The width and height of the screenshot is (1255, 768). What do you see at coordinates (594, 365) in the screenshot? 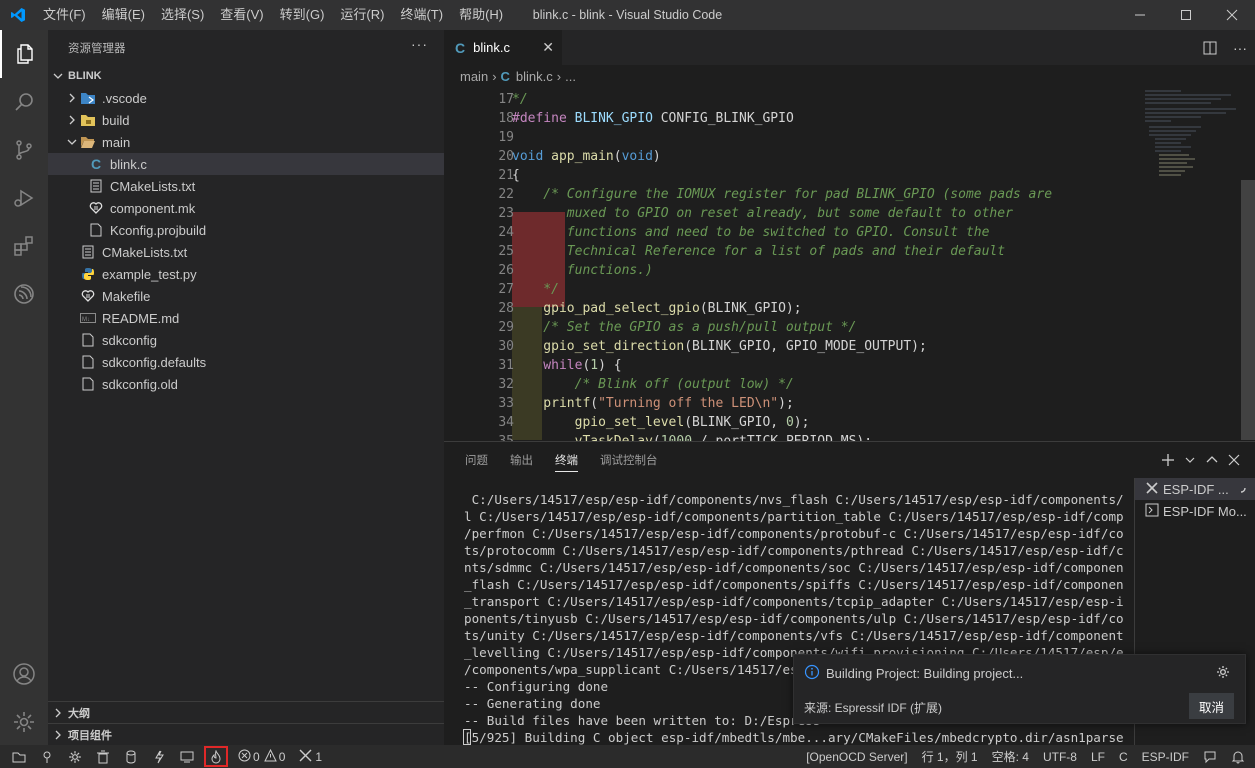
I see `code-token: 1` at bounding box center [594, 365].